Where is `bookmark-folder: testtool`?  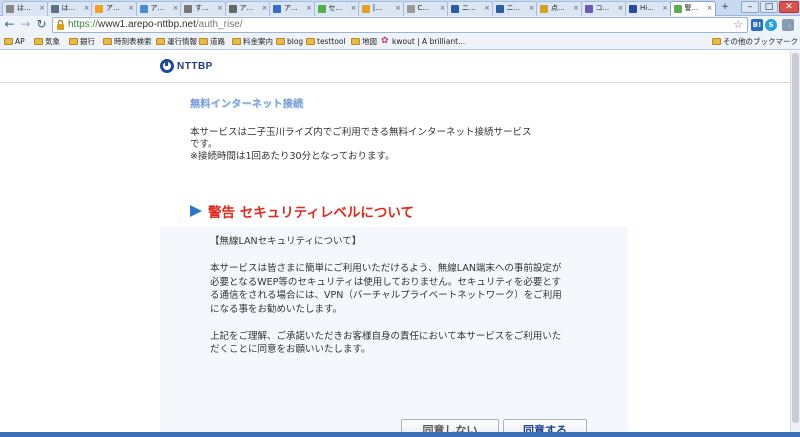
bookmark-folder: testtool is located at coordinates (326, 41).